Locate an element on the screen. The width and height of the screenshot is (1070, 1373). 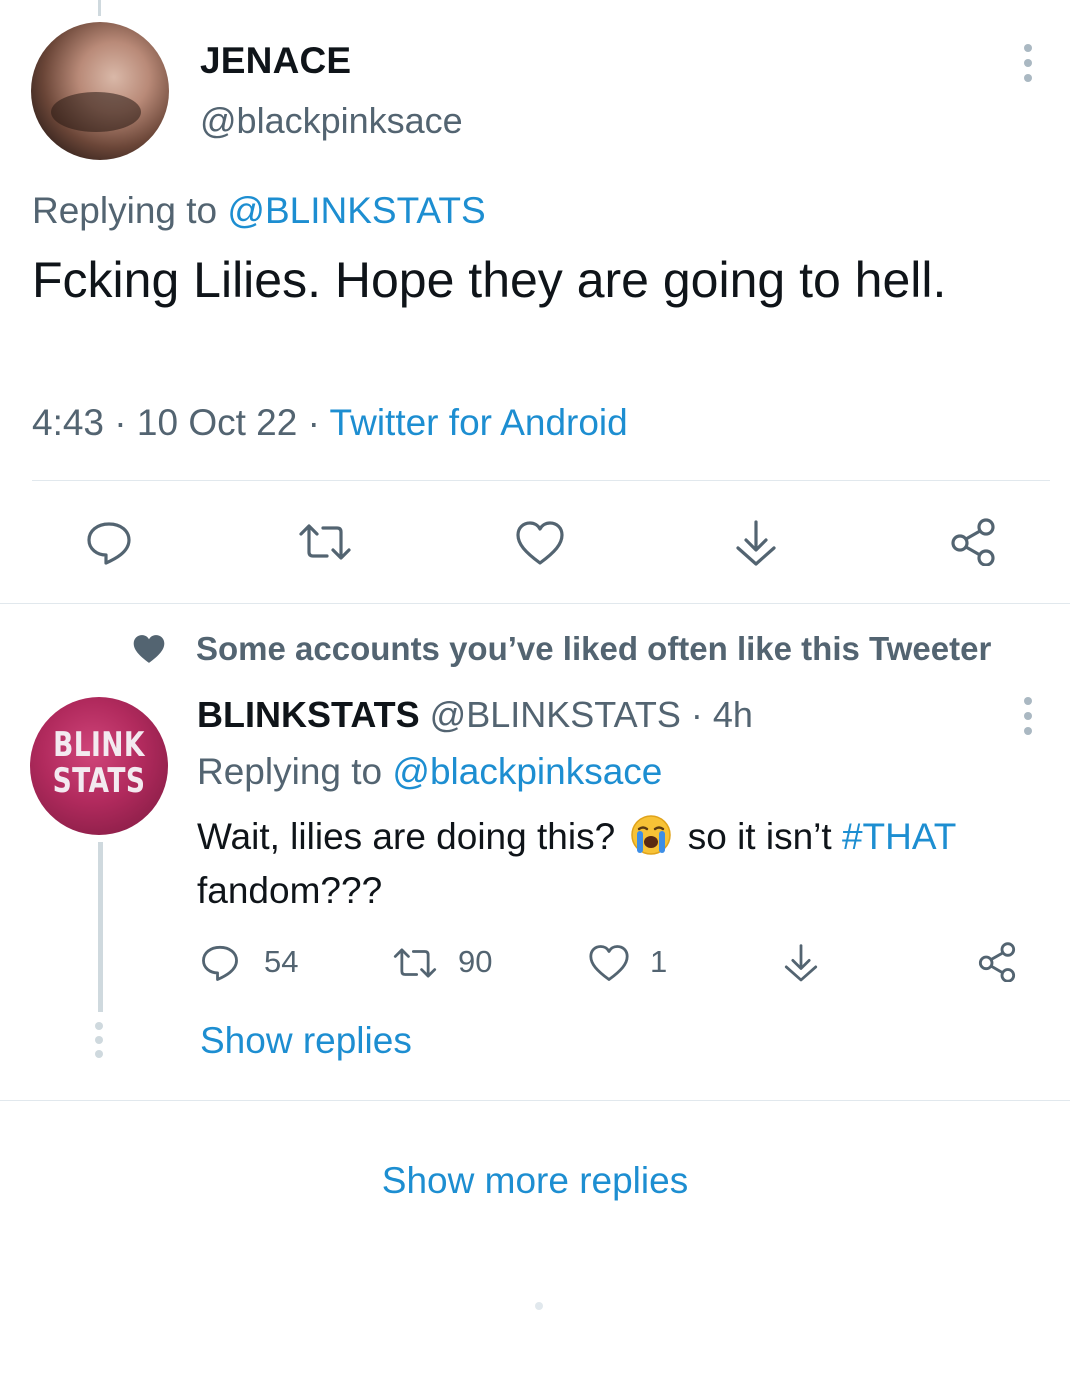
reply-count: 54 is located at coordinates (281, 961).